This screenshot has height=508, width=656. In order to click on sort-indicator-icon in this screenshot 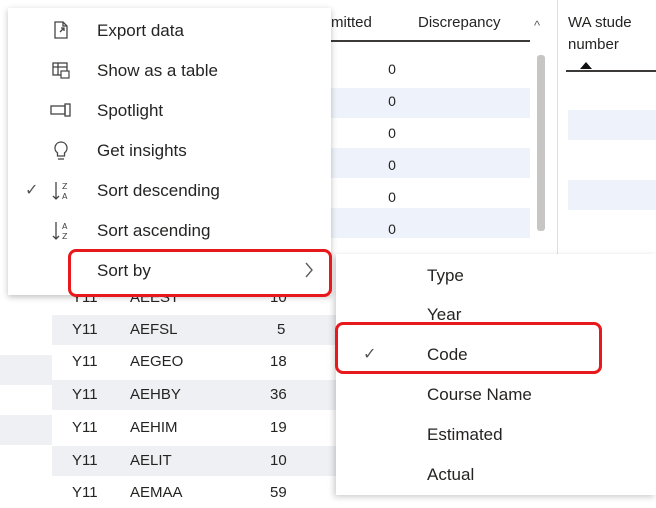, I will do `click(586, 65)`.